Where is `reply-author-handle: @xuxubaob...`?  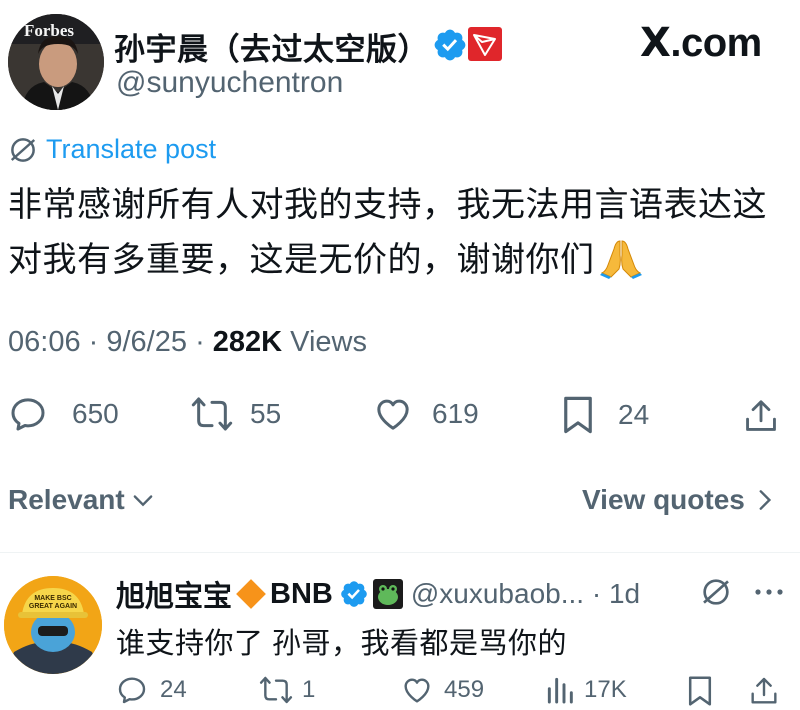 reply-author-handle: @xuxubaob... is located at coordinates (497, 594).